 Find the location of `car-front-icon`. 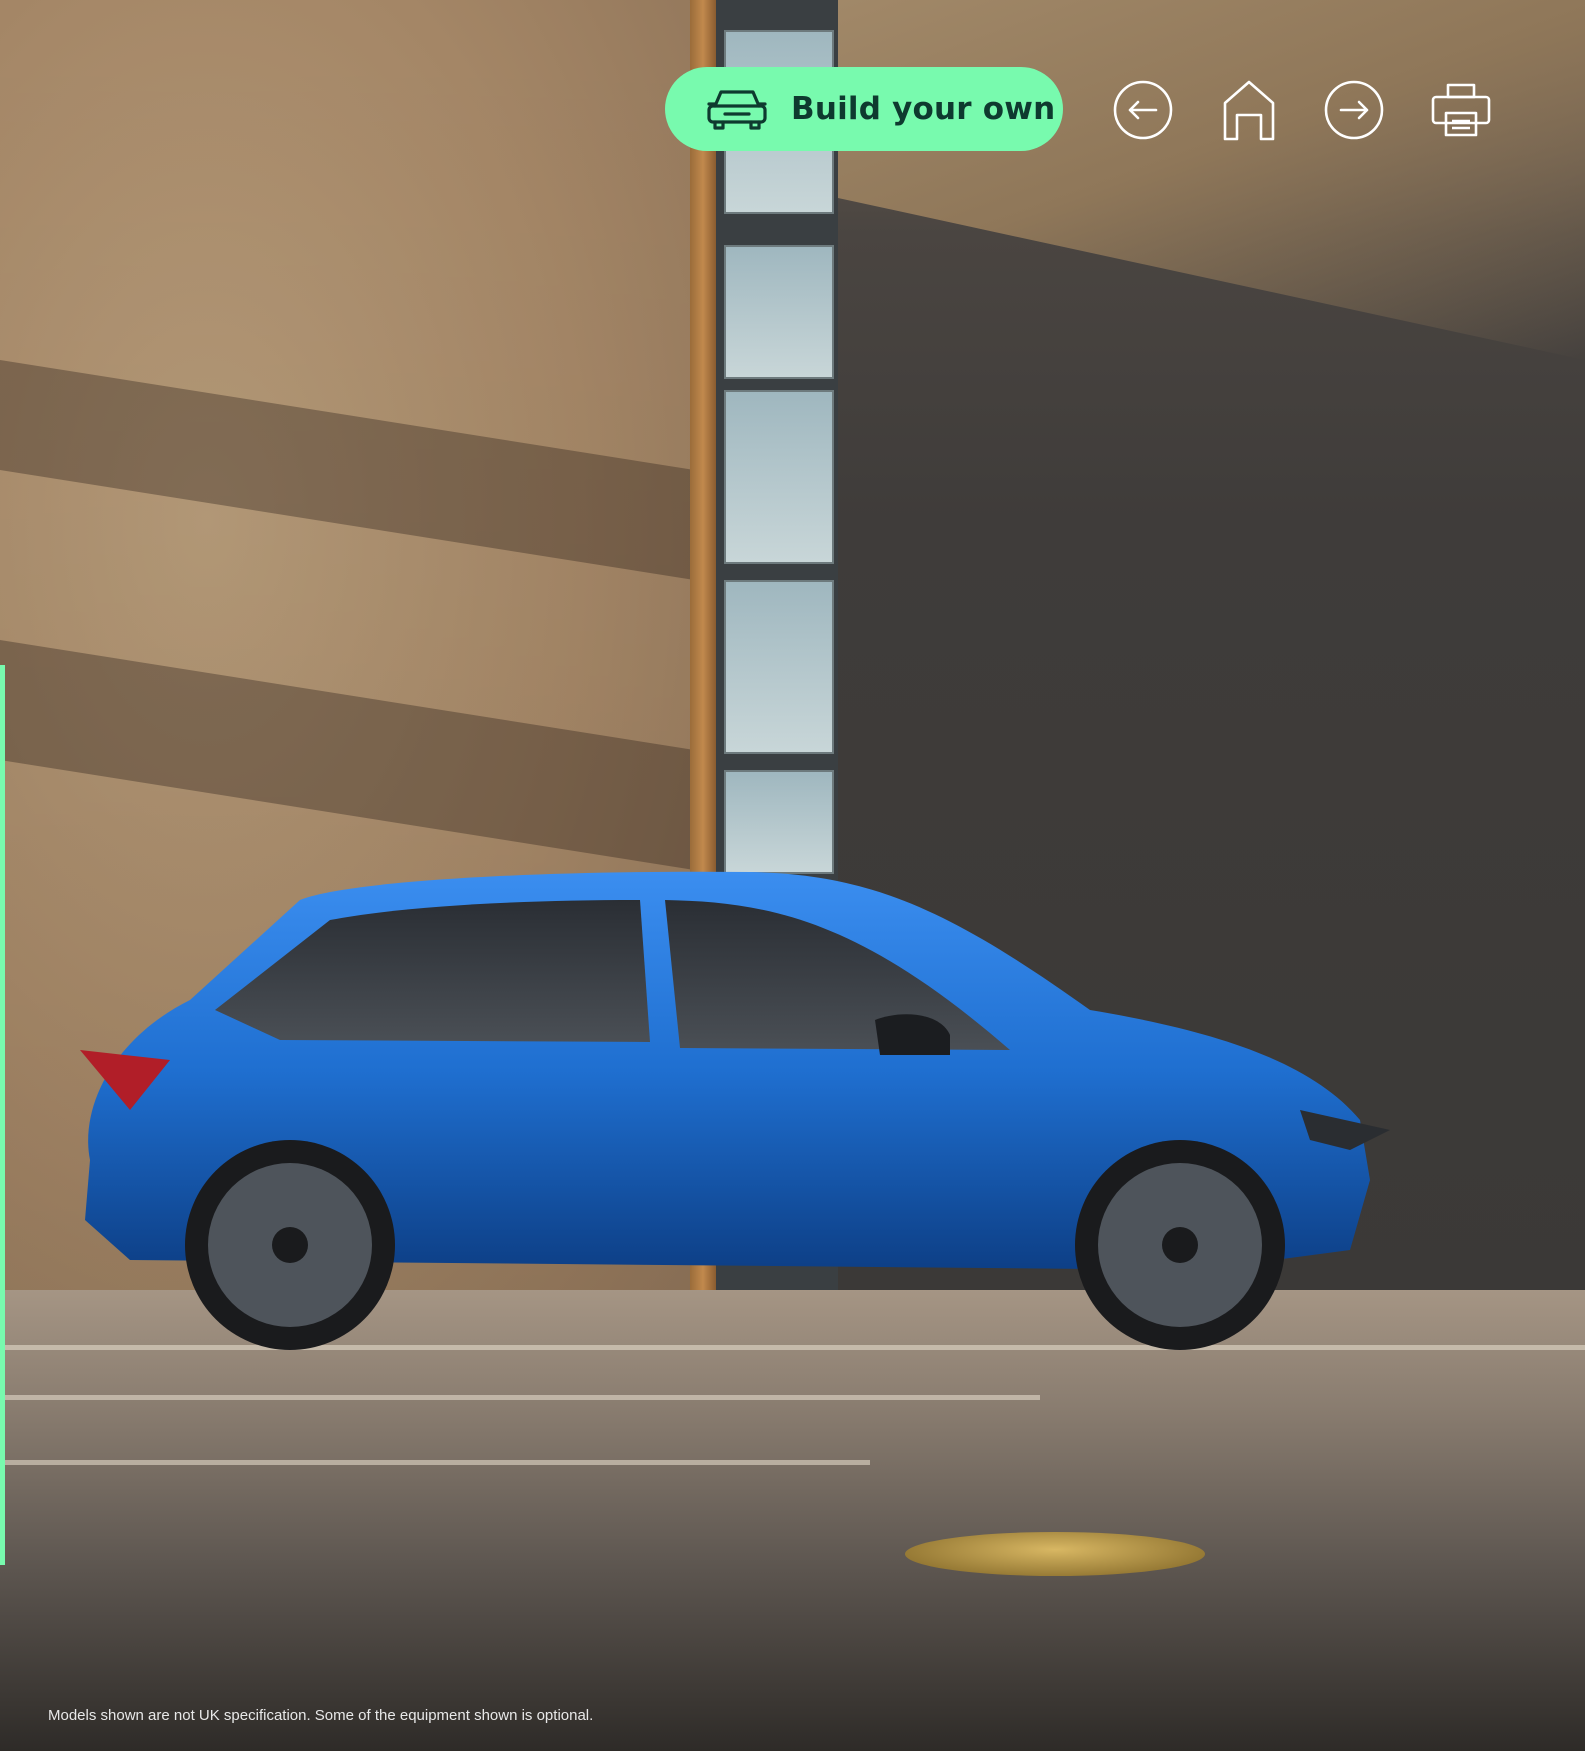

car-front-icon is located at coordinates (737, 110).